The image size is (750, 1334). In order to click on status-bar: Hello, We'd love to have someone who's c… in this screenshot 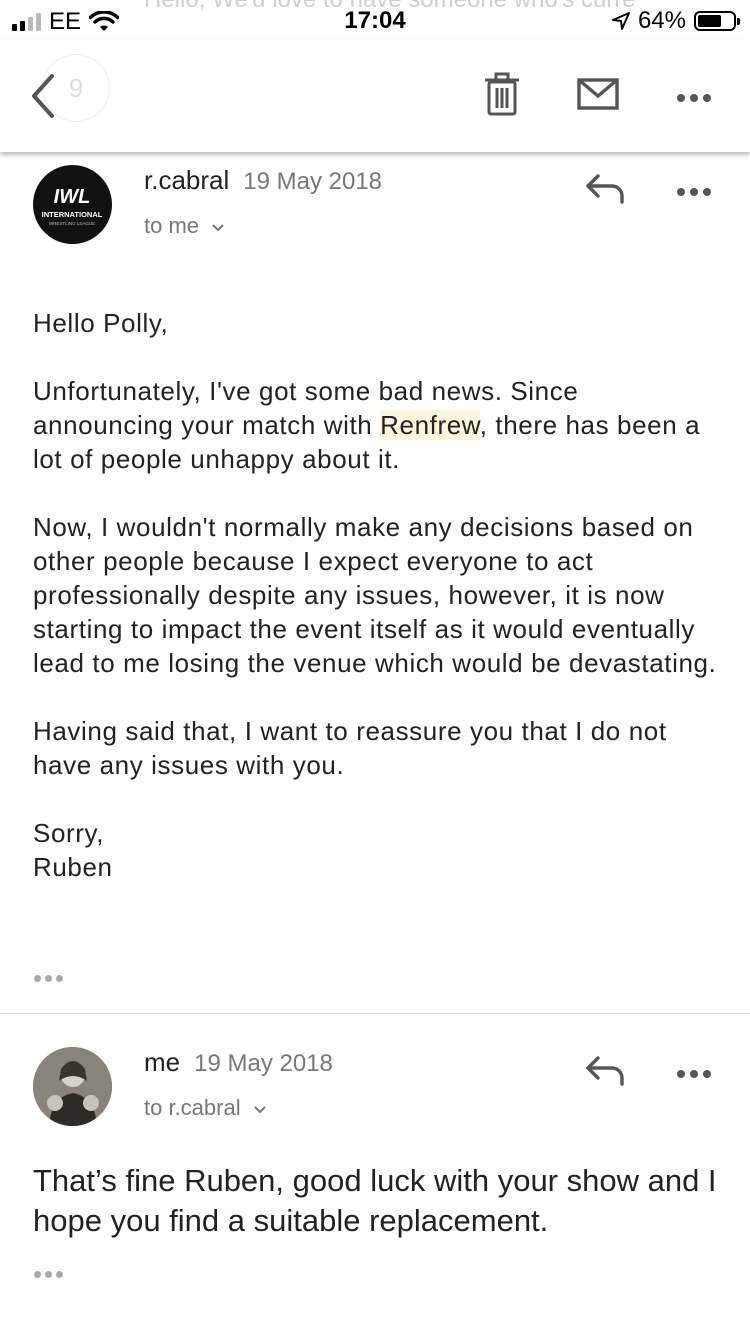, I will do `click(375, 20)`.